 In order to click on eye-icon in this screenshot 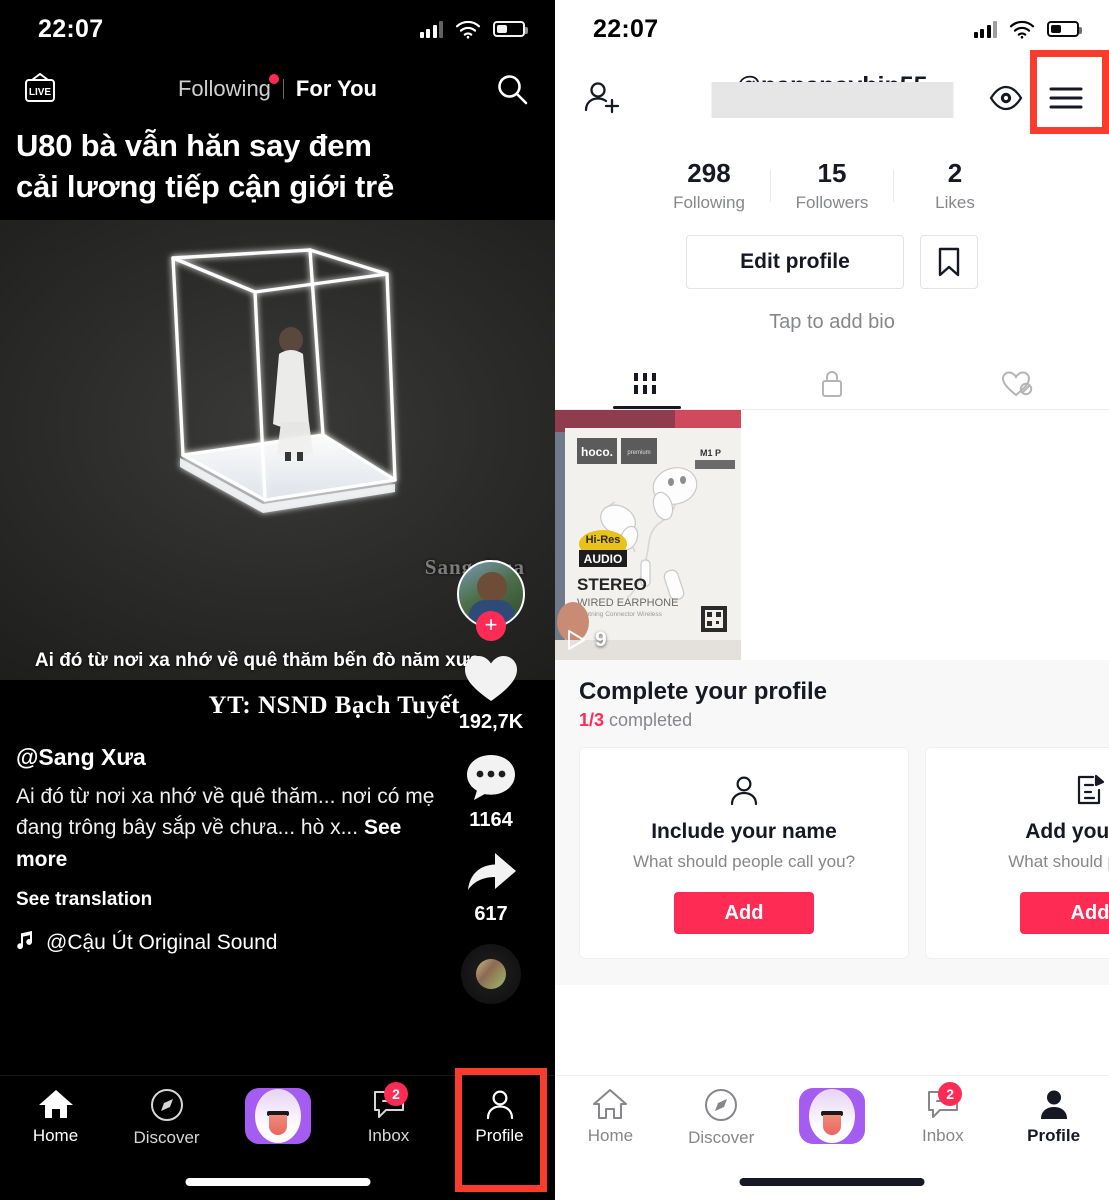, I will do `click(1006, 100)`.